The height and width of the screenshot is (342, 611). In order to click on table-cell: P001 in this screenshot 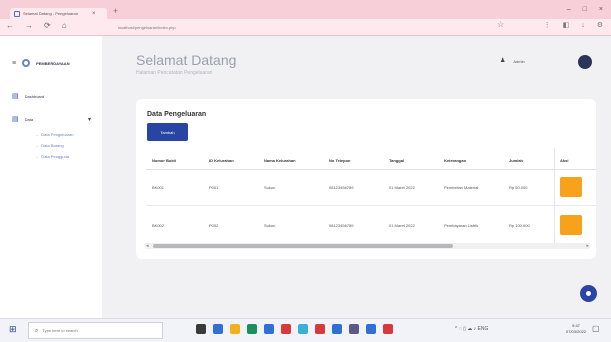, I will do `click(214, 187)`.